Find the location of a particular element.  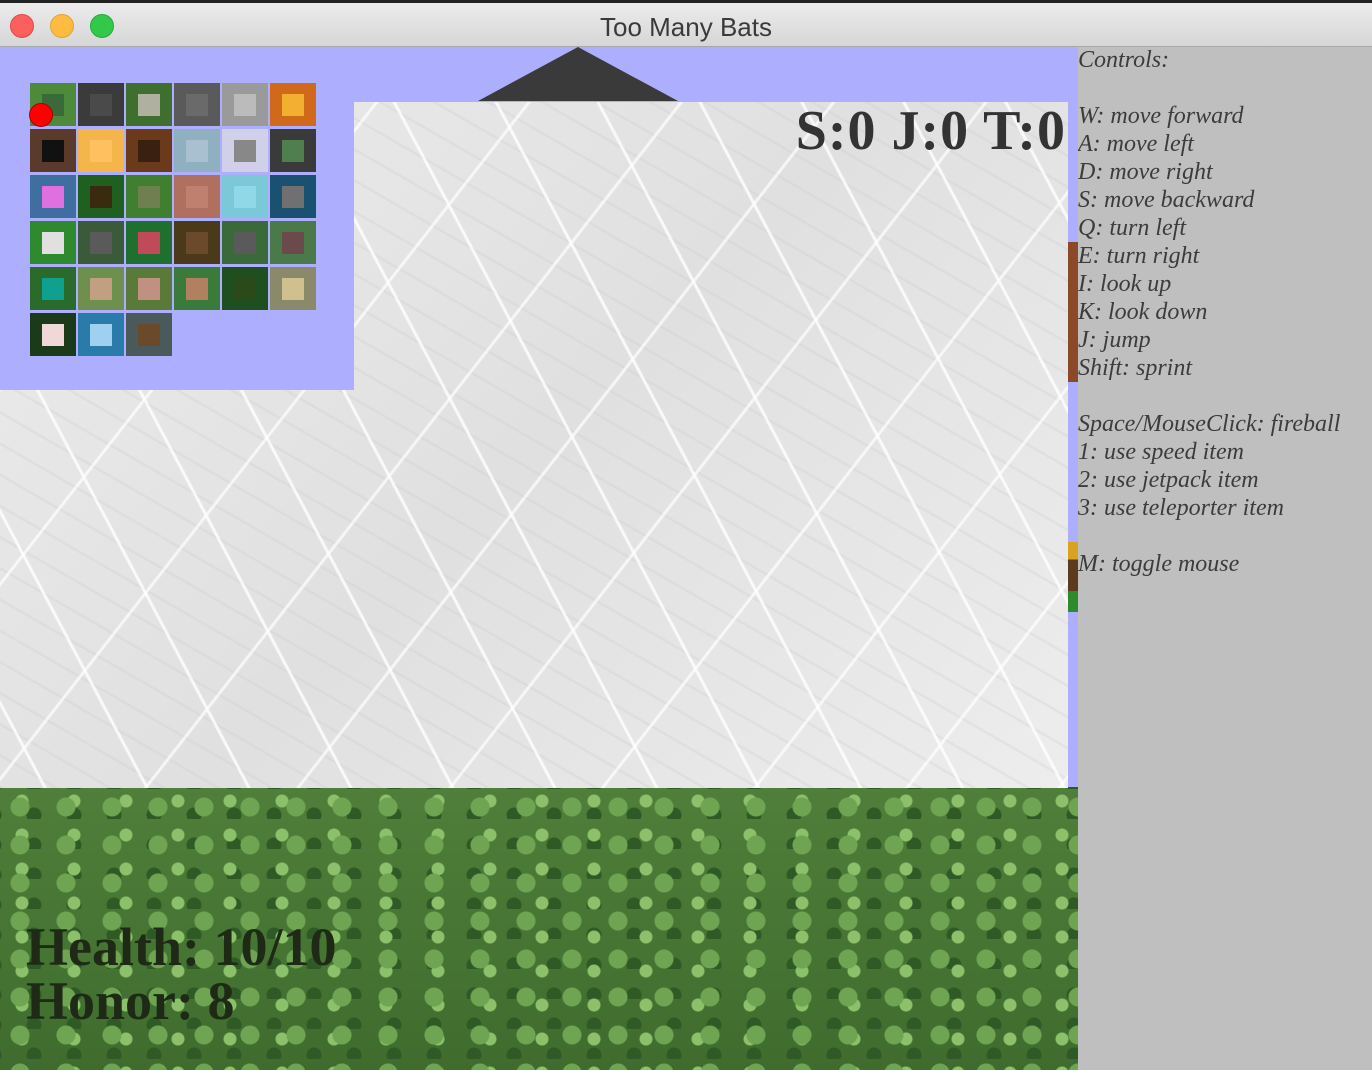

control-line: J: jump is located at coordinates (1114, 340).